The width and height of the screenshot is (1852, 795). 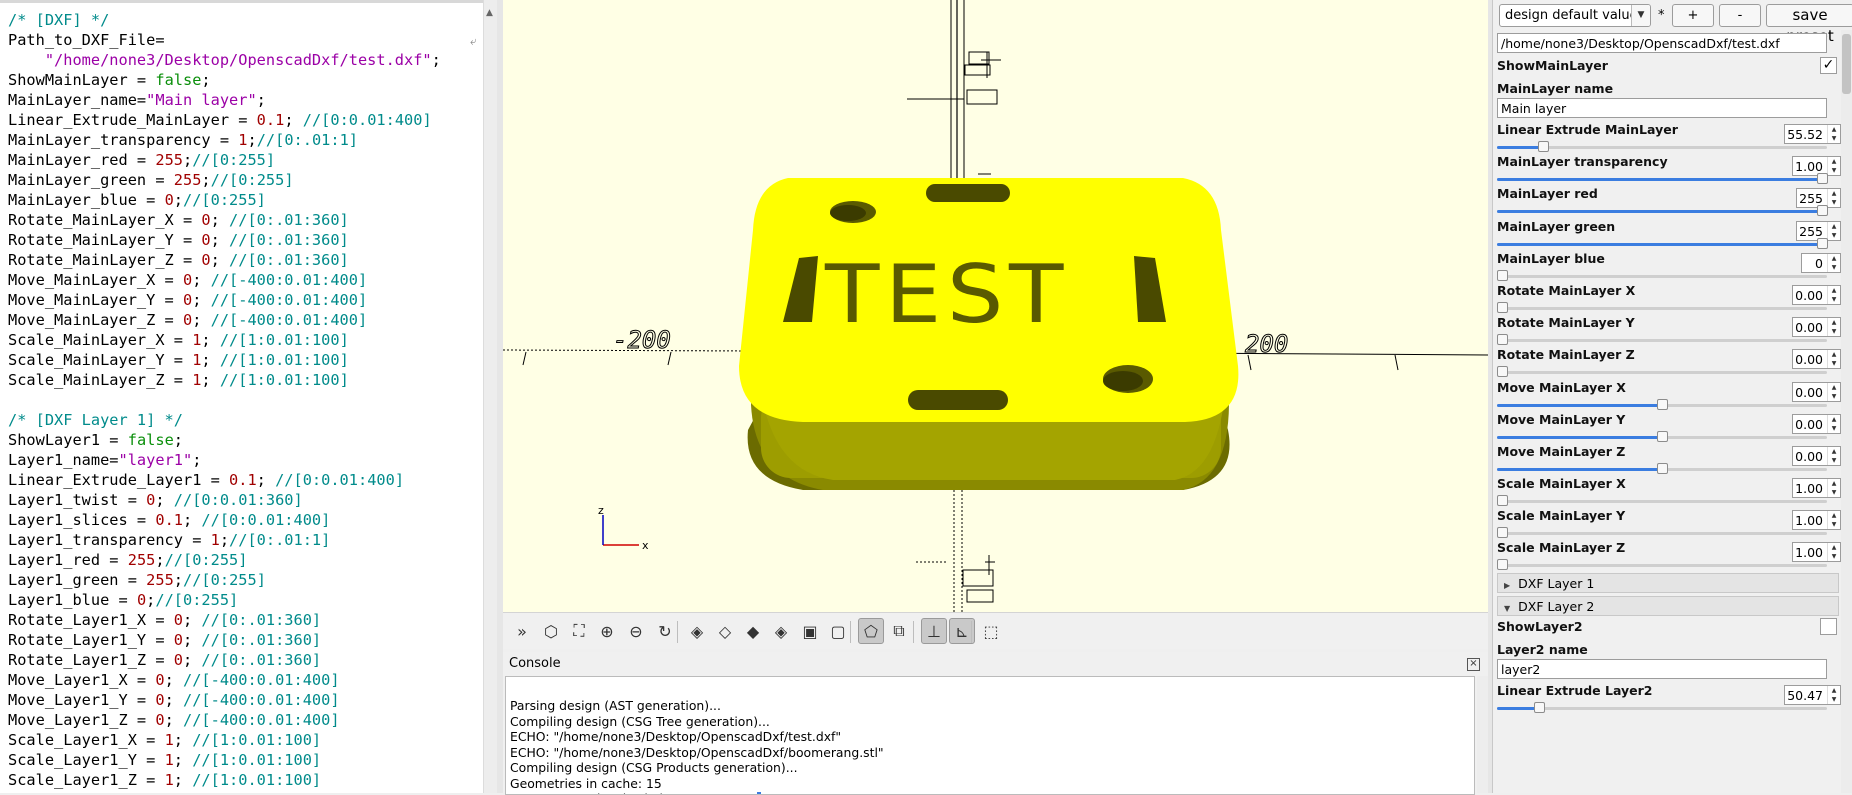 What do you see at coordinates (224, 420) in the screenshot?
I see `code-line: /* [DXF Layer 1] */` at bounding box center [224, 420].